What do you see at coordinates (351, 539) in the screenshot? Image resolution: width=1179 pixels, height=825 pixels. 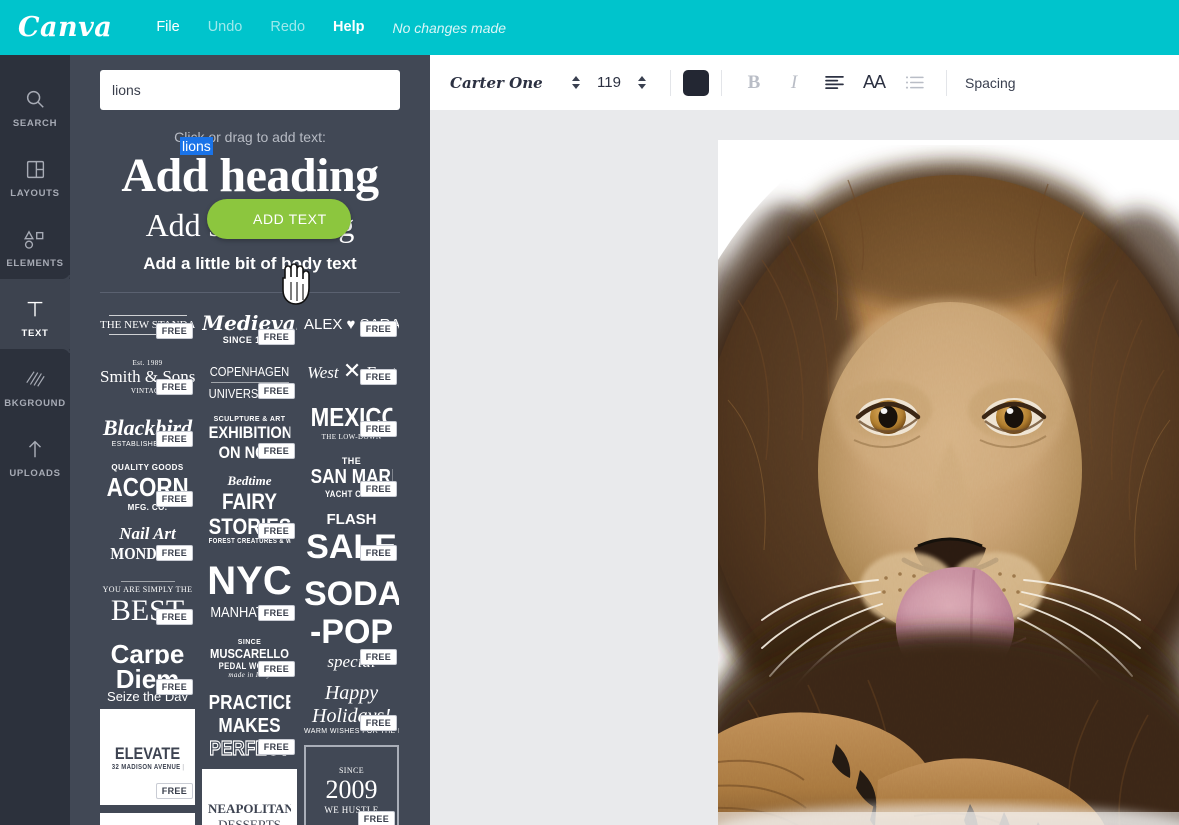 I see `font-card-flash-sale: FLASH SALE FREE` at bounding box center [351, 539].